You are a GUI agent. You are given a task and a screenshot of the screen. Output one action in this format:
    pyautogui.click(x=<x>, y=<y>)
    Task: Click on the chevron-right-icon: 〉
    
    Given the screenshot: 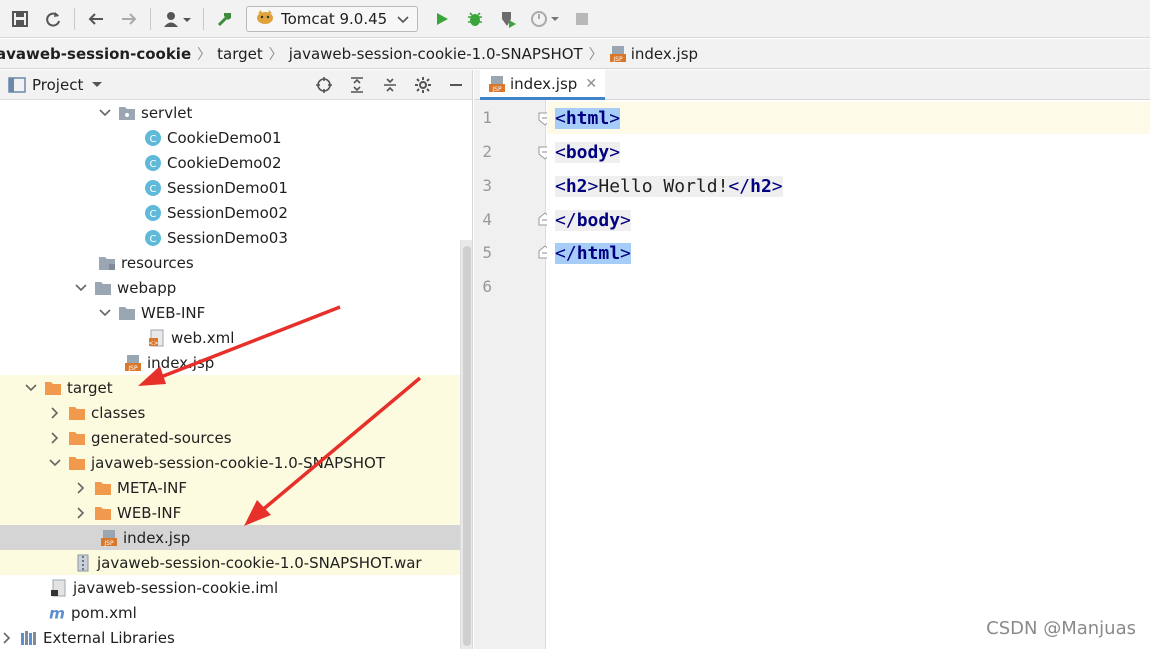 What is the action you would take?
    pyautogui.click(x=204, y=54)
    